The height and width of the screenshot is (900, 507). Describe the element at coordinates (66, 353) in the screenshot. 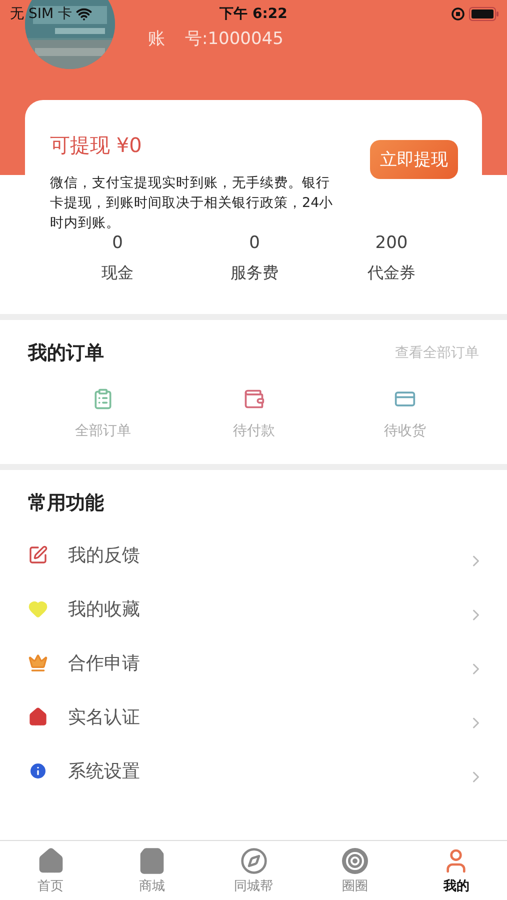

I see `section-title: 我的订单` at that location.